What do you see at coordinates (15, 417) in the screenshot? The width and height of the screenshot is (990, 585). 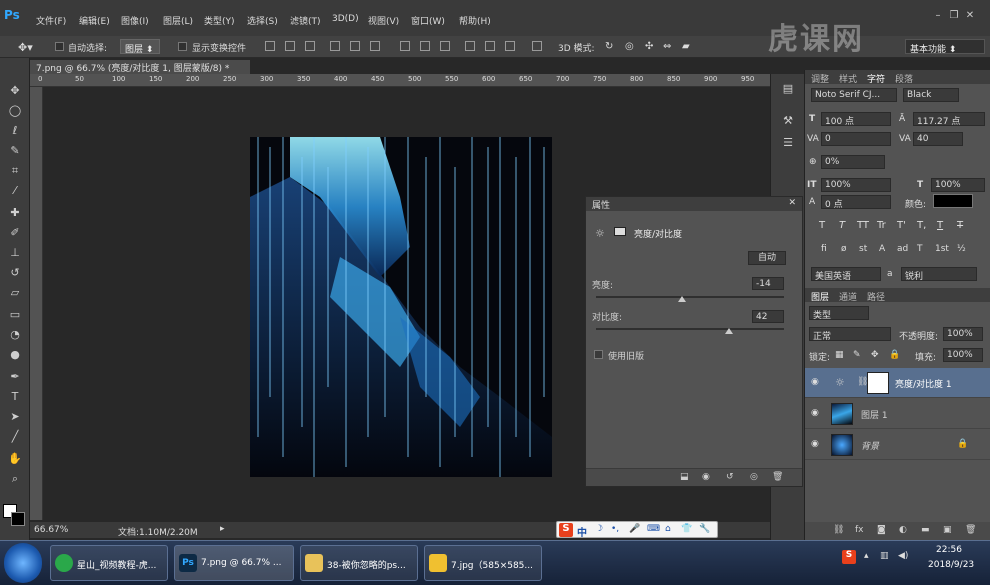 I see `path-select-tool-icon: ➤` at bounding box center [15, 417].